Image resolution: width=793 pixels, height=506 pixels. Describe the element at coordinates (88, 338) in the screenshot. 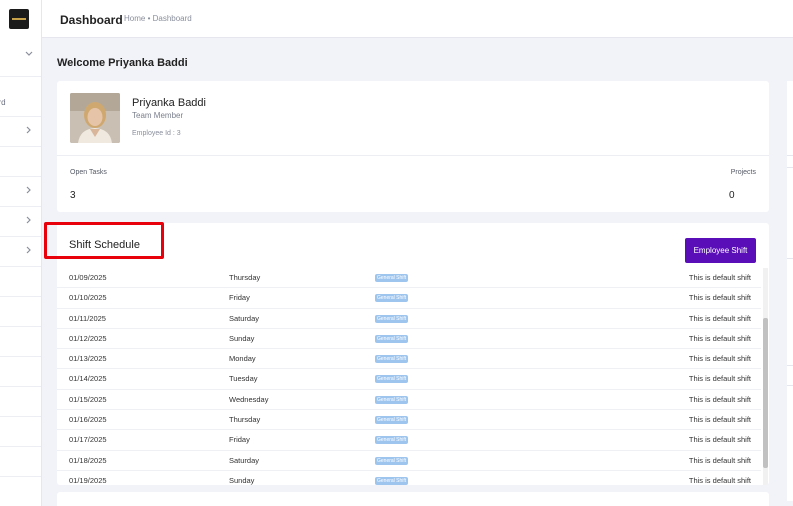

I see `shift-date: 01/12/2025` at that location.